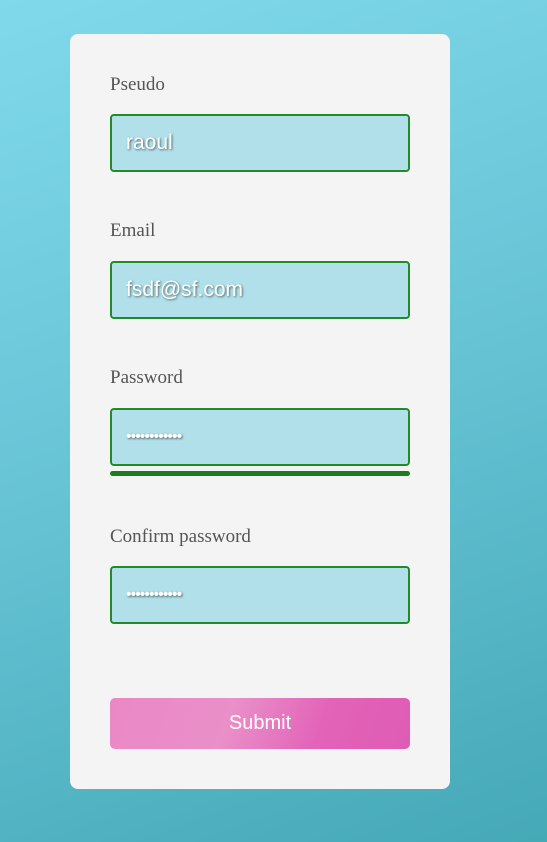 The image size is (547, 842). What do you see at coordinates (180, 536) in the screenshot?
I see `confirm-password-label: Confirm password` at bounding box center [180, 536].